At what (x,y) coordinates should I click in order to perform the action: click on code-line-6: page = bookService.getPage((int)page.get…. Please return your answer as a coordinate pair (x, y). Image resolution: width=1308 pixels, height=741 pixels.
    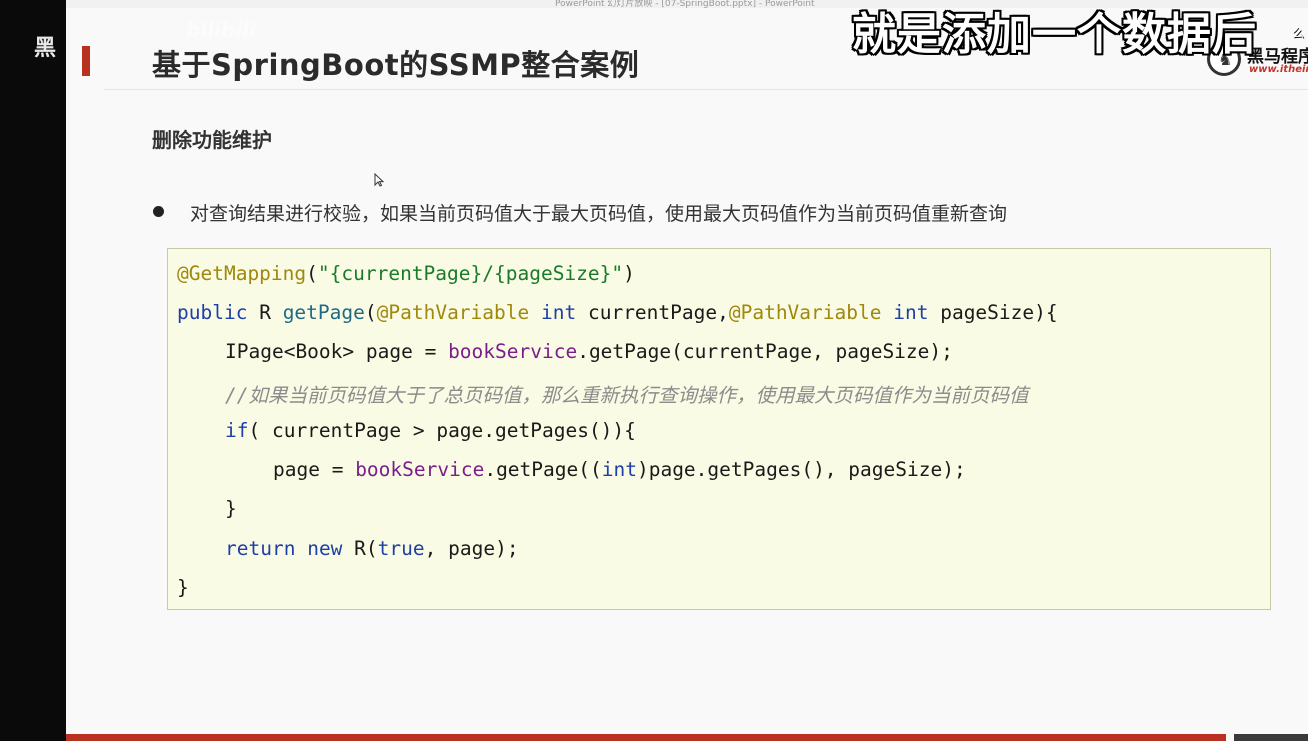
    Looking at the image, I should click on (619, 469).